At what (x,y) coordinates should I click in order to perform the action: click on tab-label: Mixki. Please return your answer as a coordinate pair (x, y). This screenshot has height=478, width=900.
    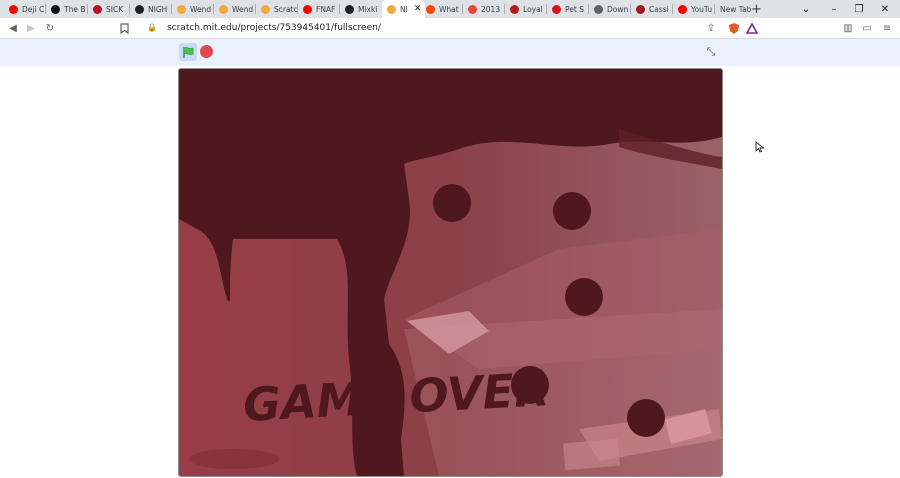
    Looking at the image, I should click on (368, 9).